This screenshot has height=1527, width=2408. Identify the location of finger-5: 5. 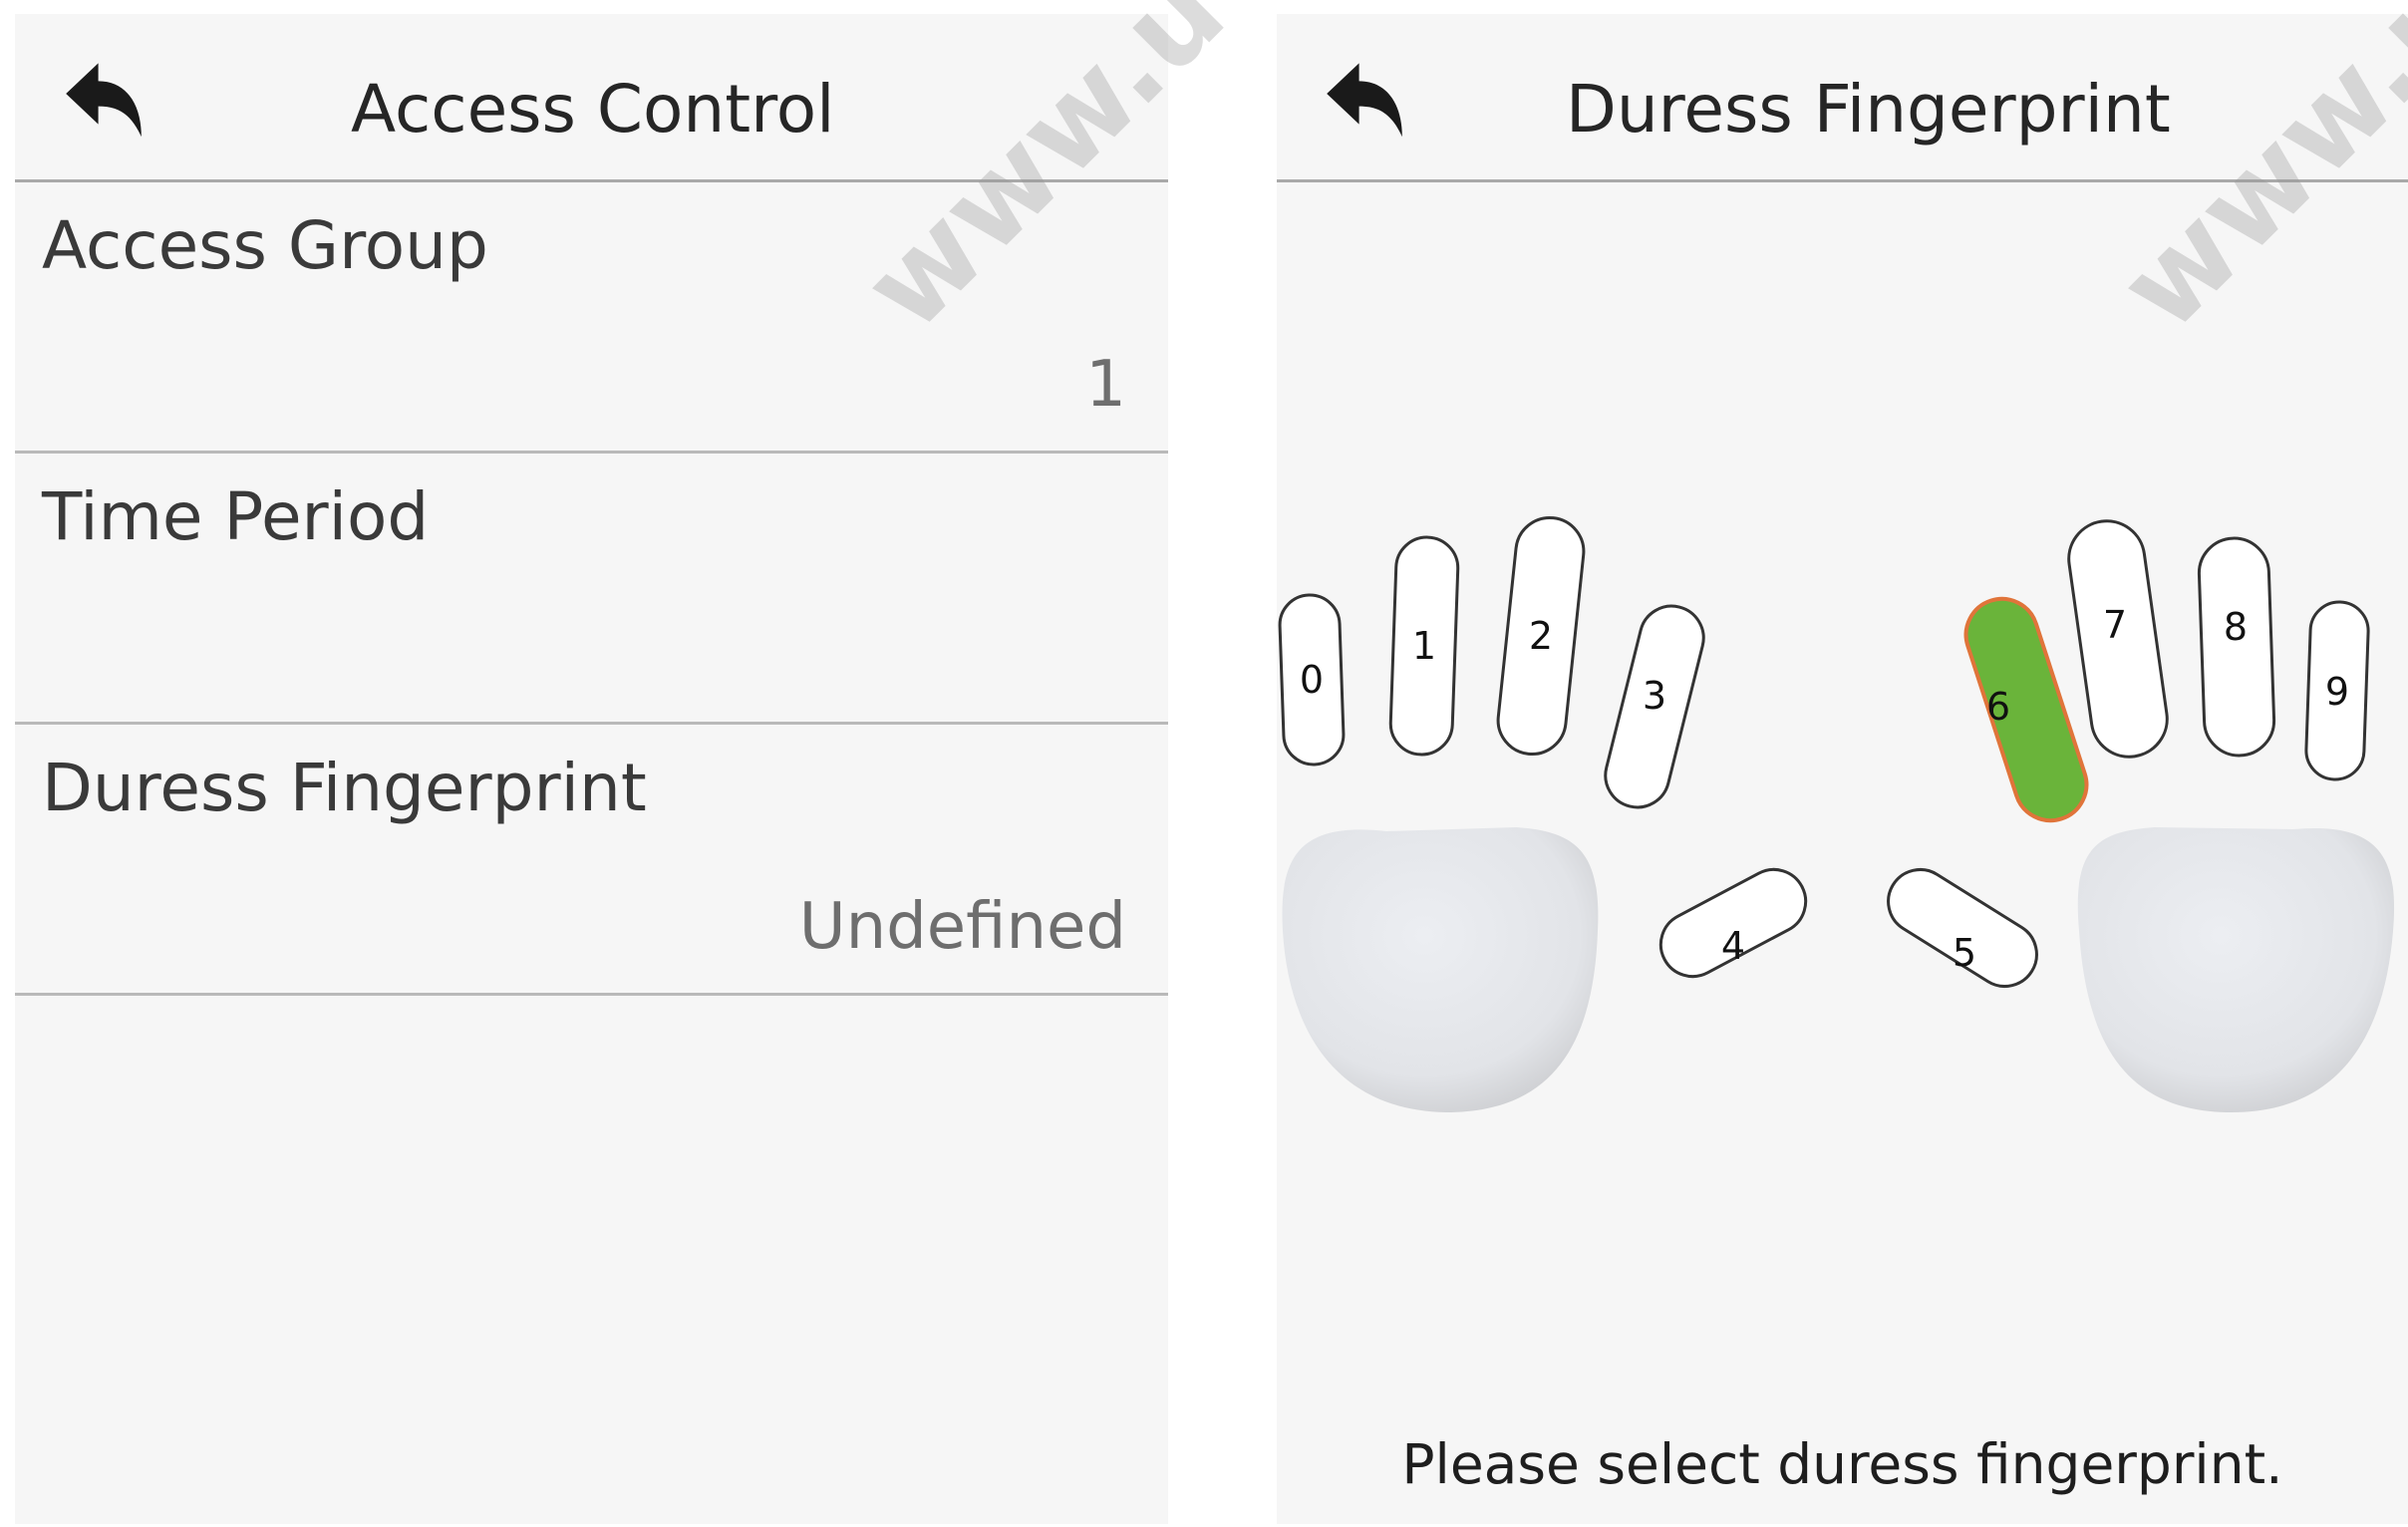
(1963, 927).